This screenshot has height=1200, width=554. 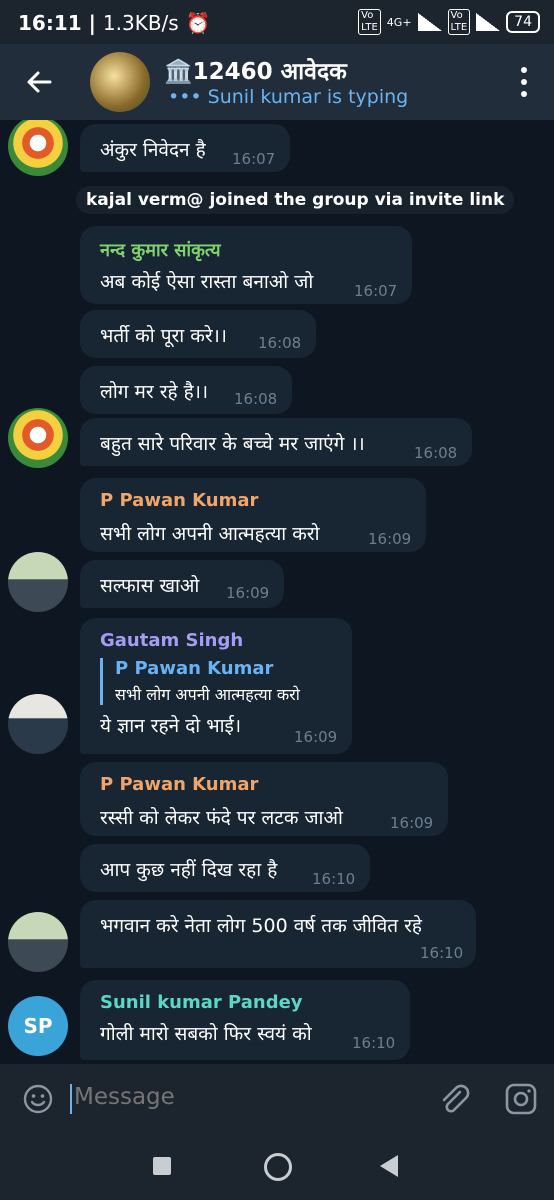 What do you see at coordinates (171, 640) in the screenshot?
I see `sender-name: Gautam Singh` at bounding box center [171, 640].